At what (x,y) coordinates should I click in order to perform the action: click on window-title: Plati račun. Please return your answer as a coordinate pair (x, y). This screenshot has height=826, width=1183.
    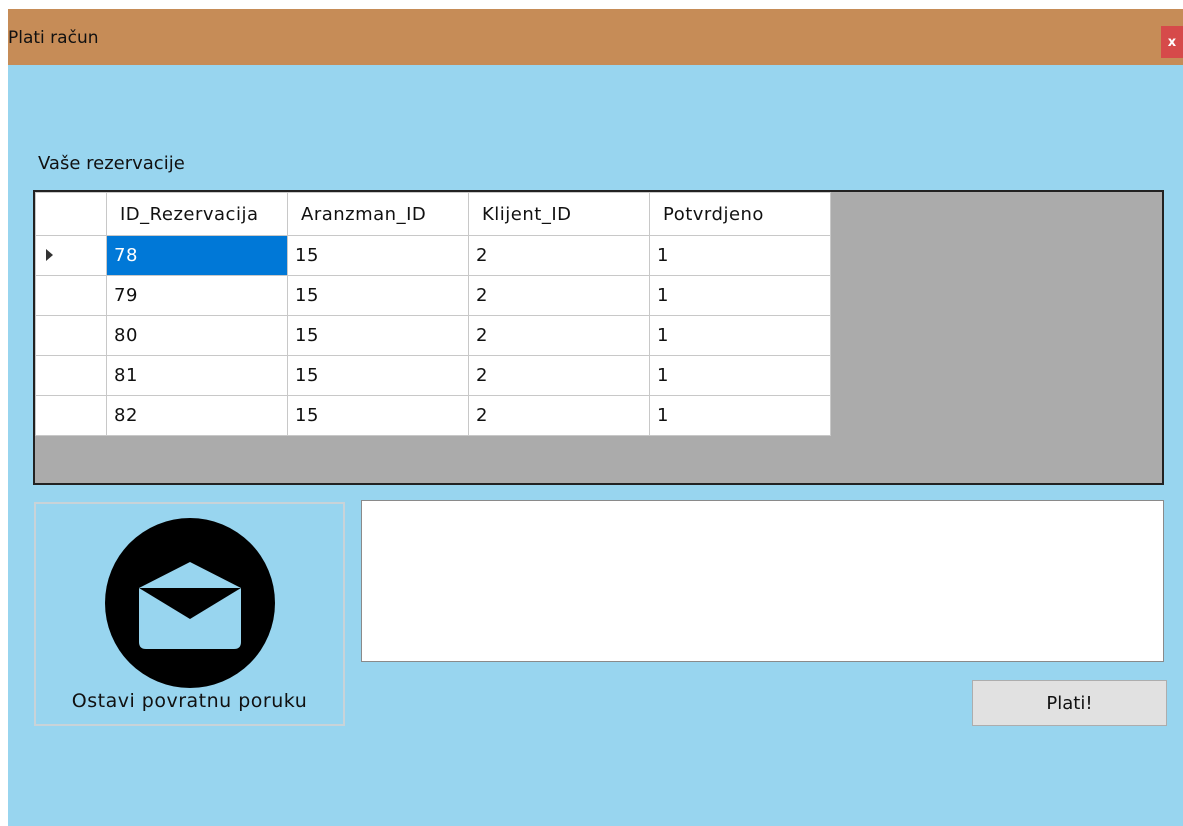
    Looking at the image, I should click on (53, 38).